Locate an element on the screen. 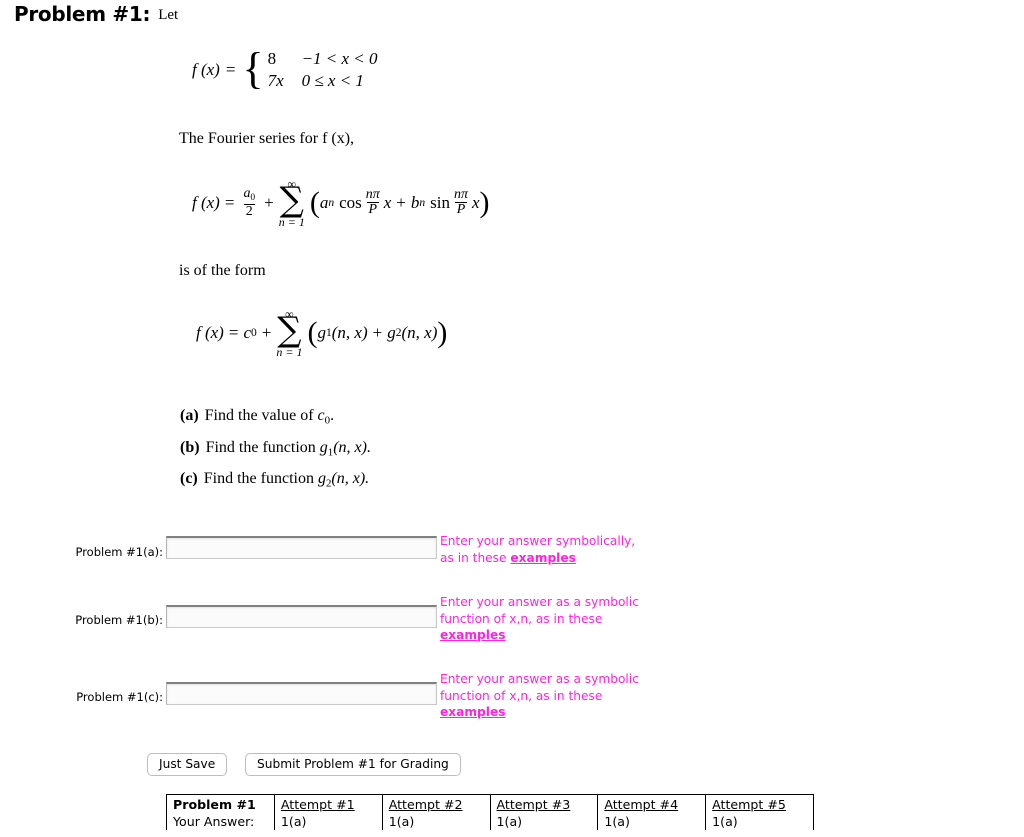 This screenshot has width=1024, height=837. table-header-attempt-2: Attempt #2 is located at coordinates (436, 803).